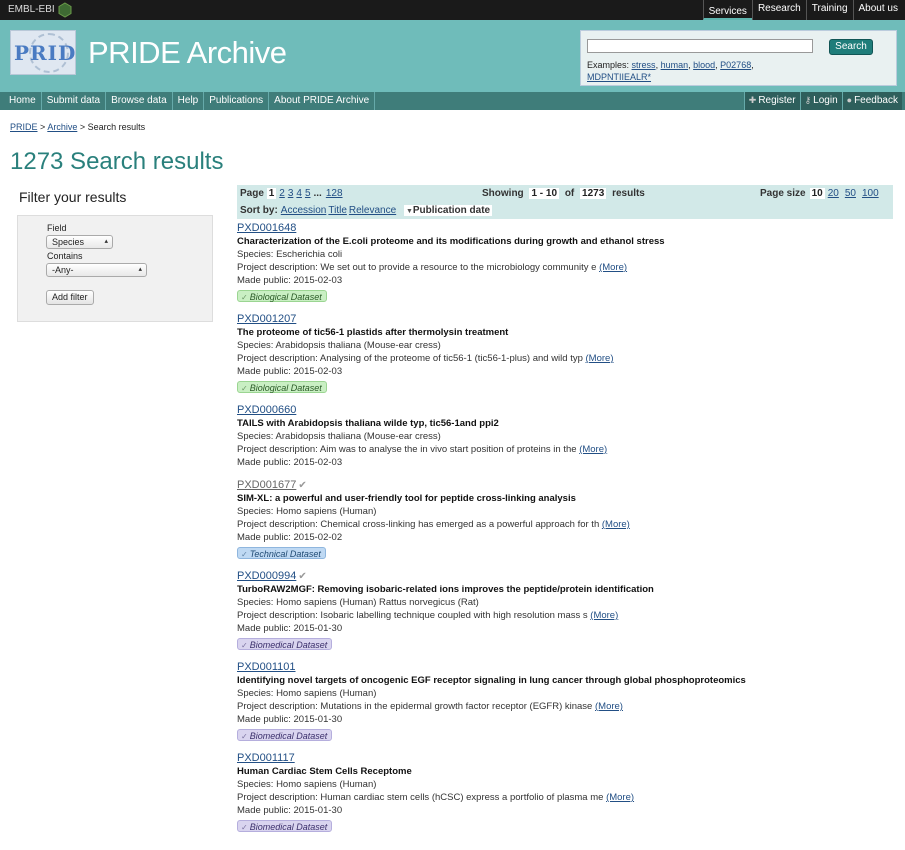 The image size is (905, 850). What do you see at coordinates (117, 161) in the screenshot?
I see `page-title: 1273 Search results` at bounding box center [117, 161].